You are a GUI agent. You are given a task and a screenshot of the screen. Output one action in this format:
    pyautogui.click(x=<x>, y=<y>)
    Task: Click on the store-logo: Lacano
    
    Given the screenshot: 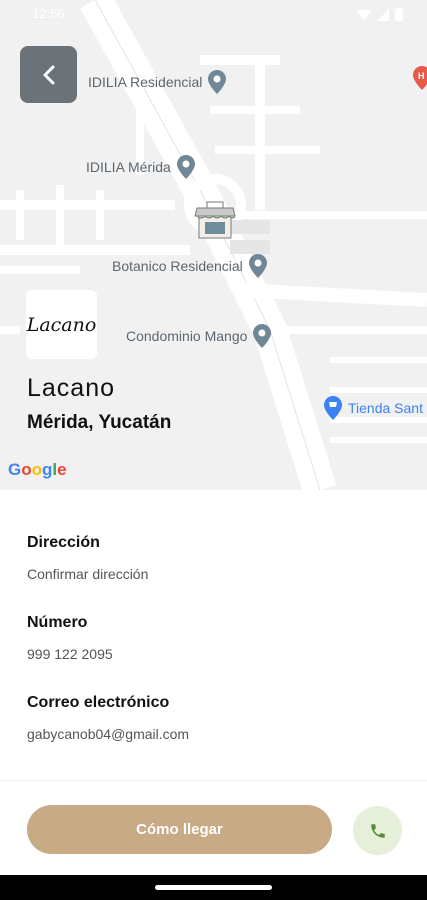 What is the action you would take?
    pyautogui.click(x=61, y=324)
    